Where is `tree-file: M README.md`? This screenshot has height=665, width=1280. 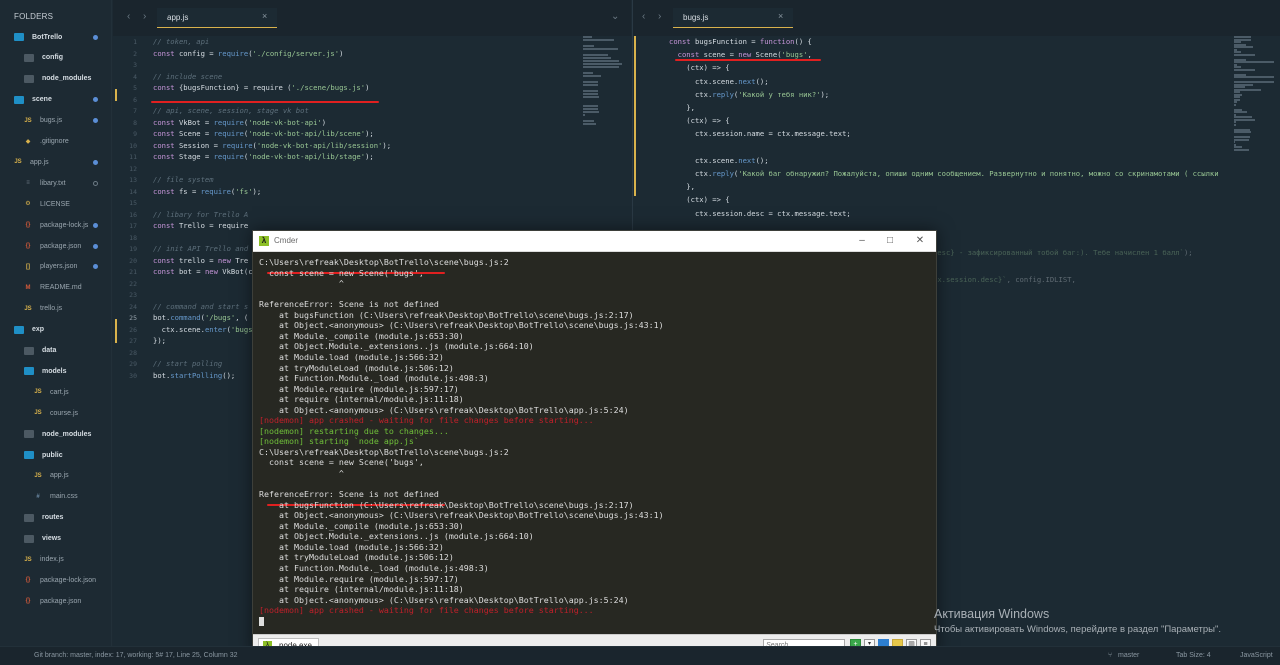 tree-file: M README.md is located at coordinates (55, 288).